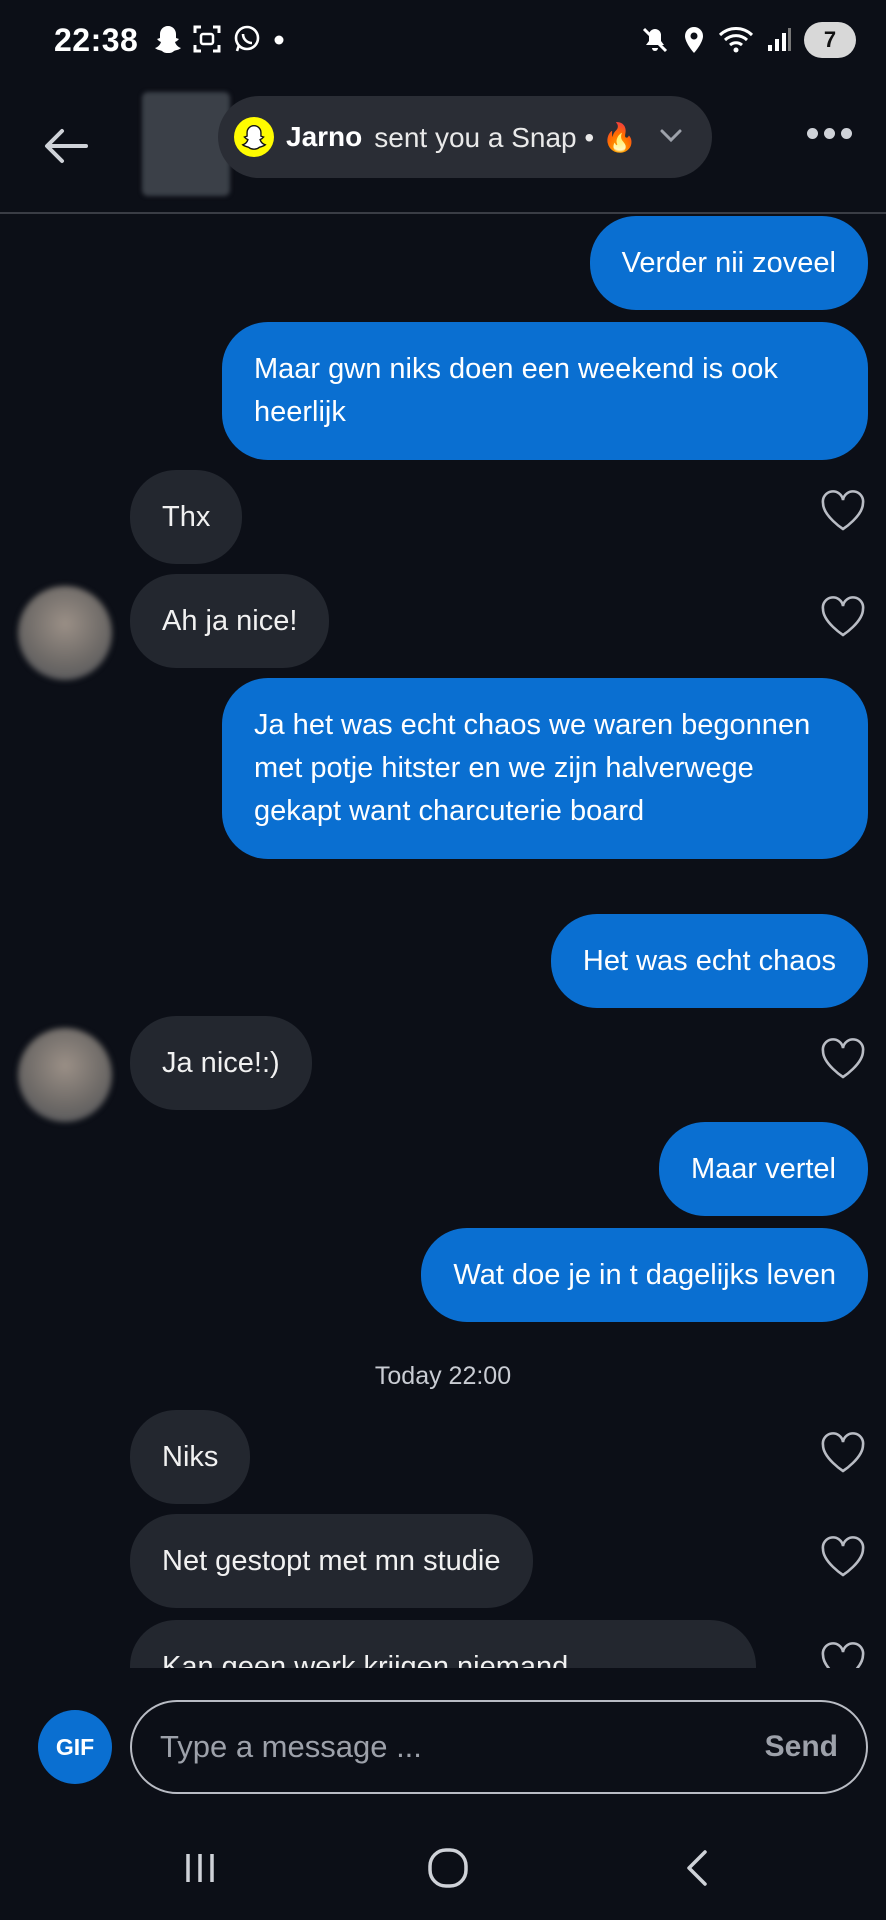 The width and height of the screenshot is (886, 1920). I want to click on system-nav-bar, so click(443, 1865).